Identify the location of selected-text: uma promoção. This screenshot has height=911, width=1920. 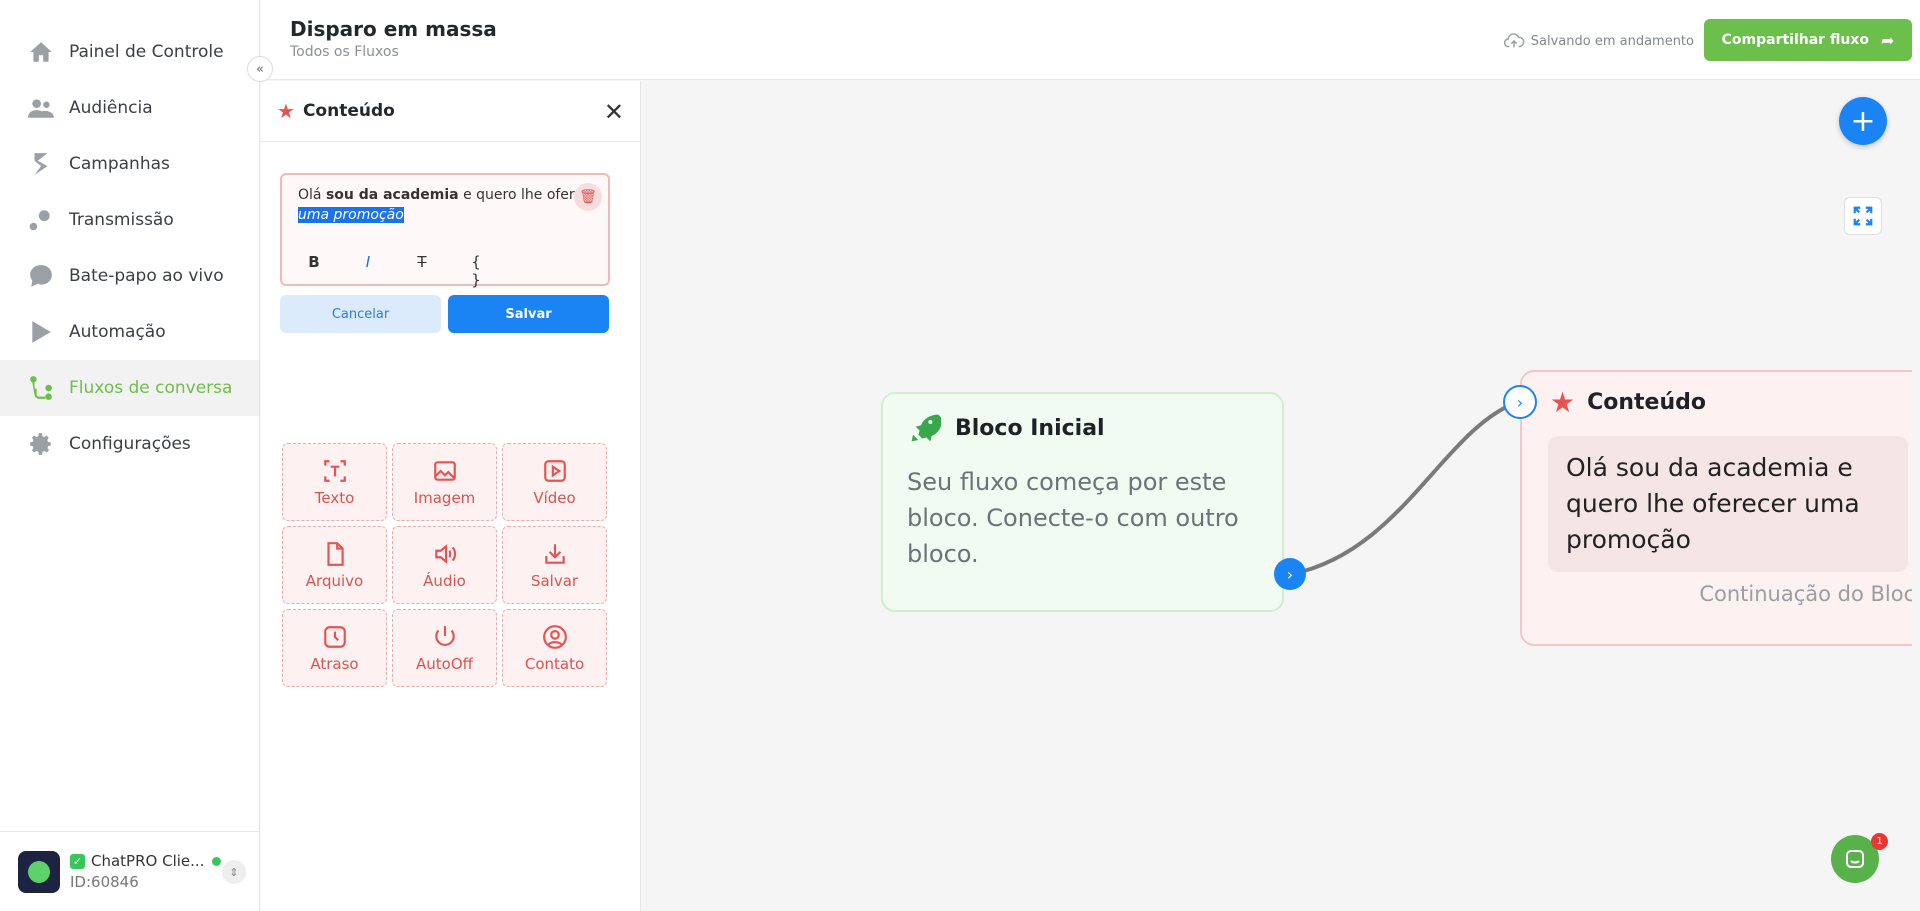
(351, 215).